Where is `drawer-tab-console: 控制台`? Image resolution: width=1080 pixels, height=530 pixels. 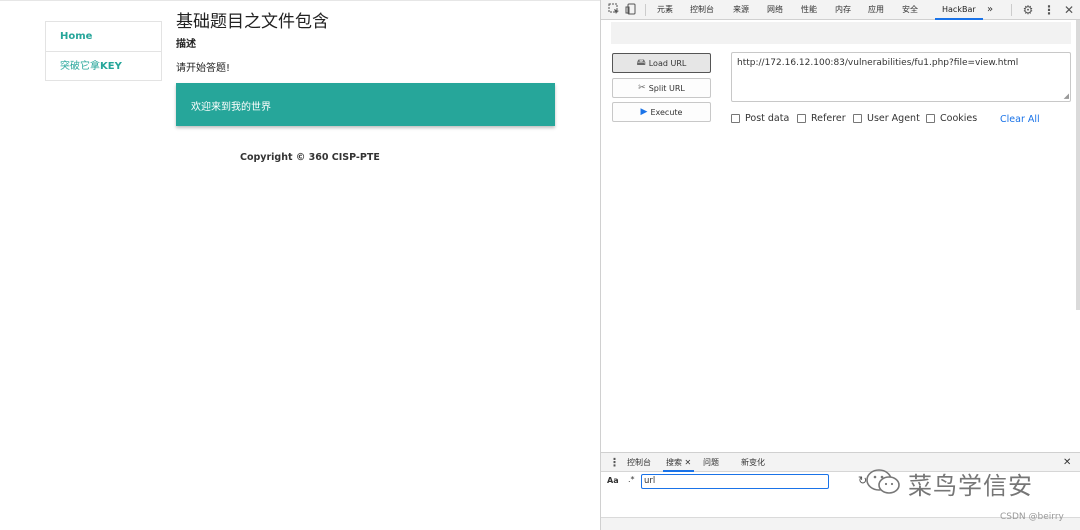
drawer-tab-console: 控制台 is located at coordinates (639, 462).